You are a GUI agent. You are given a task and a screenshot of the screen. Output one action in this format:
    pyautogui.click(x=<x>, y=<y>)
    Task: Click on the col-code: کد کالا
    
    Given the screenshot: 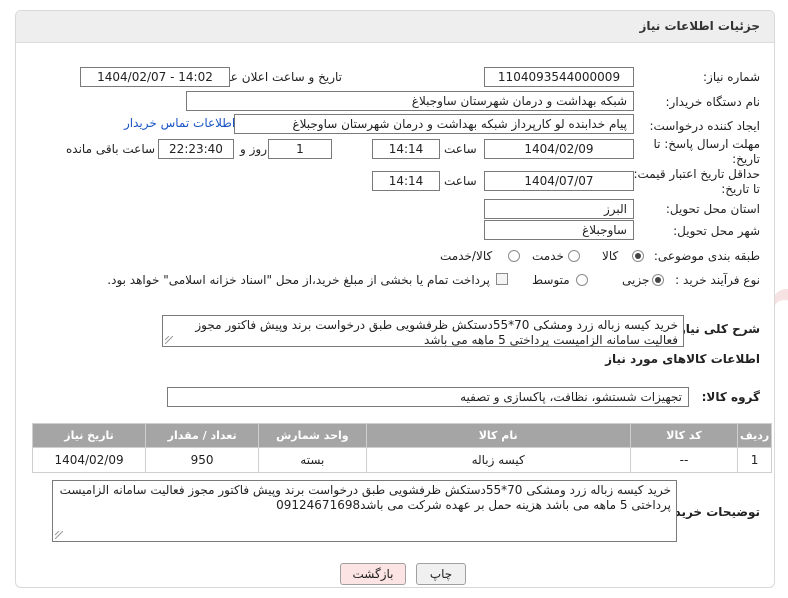 What is the action you would take?
    pyautogui.click(x=684, y=435)
    